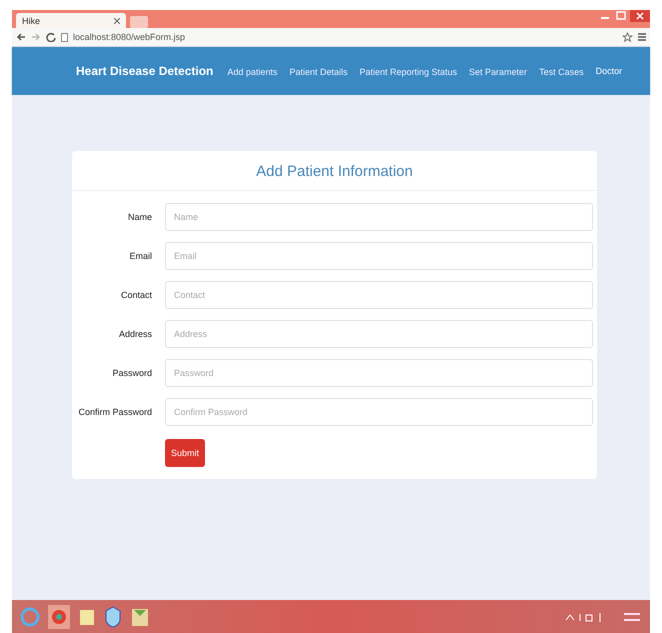 Image resolution: width=662 pixels, height=633 pixels. I want to click on browser-tab: Hike, so click(71, 20).